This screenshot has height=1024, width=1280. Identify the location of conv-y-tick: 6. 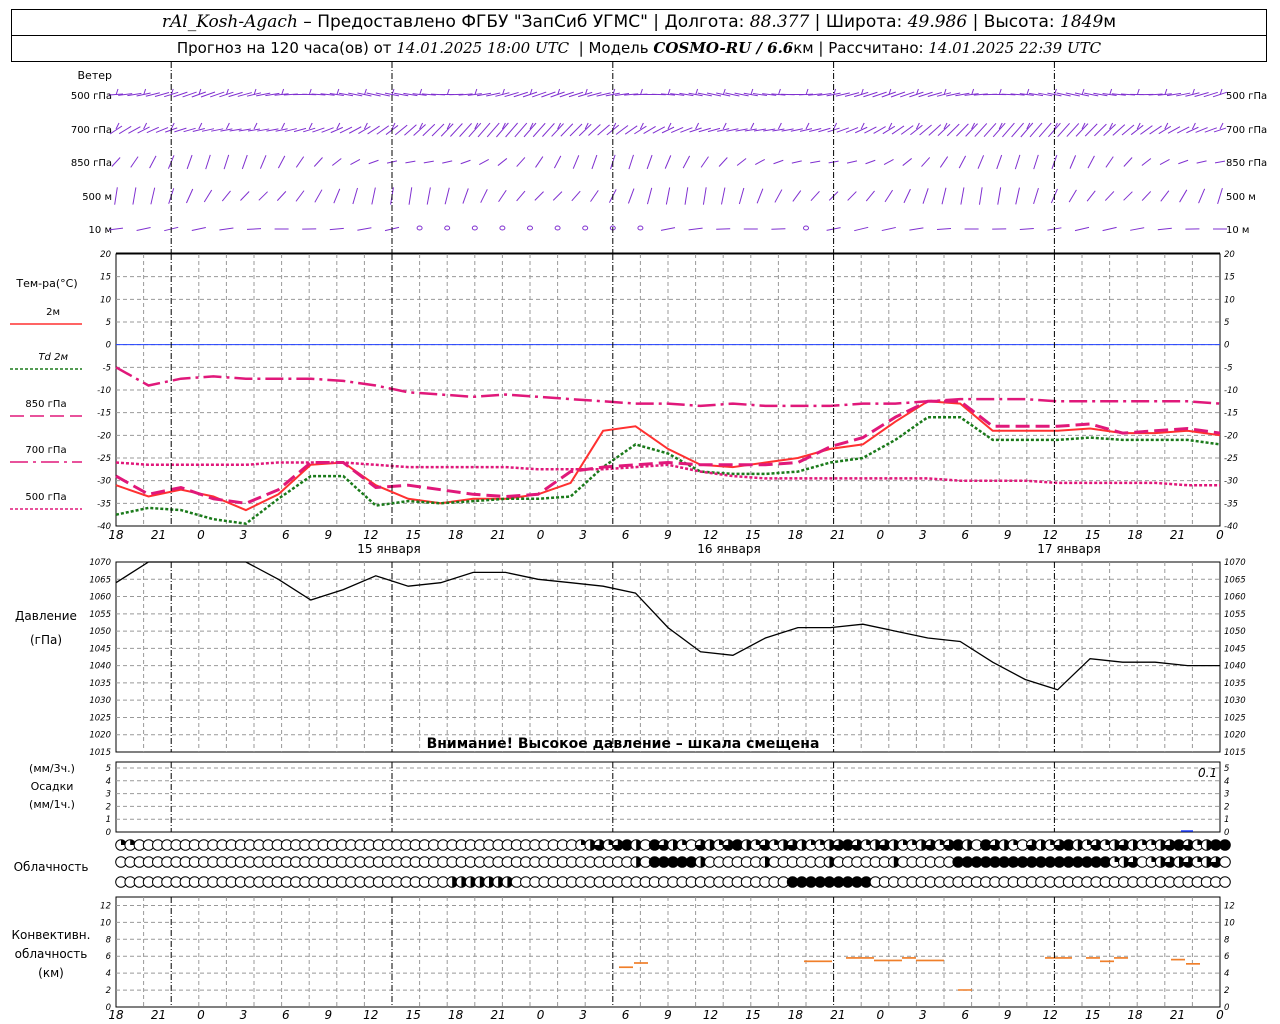
(1227, 957).